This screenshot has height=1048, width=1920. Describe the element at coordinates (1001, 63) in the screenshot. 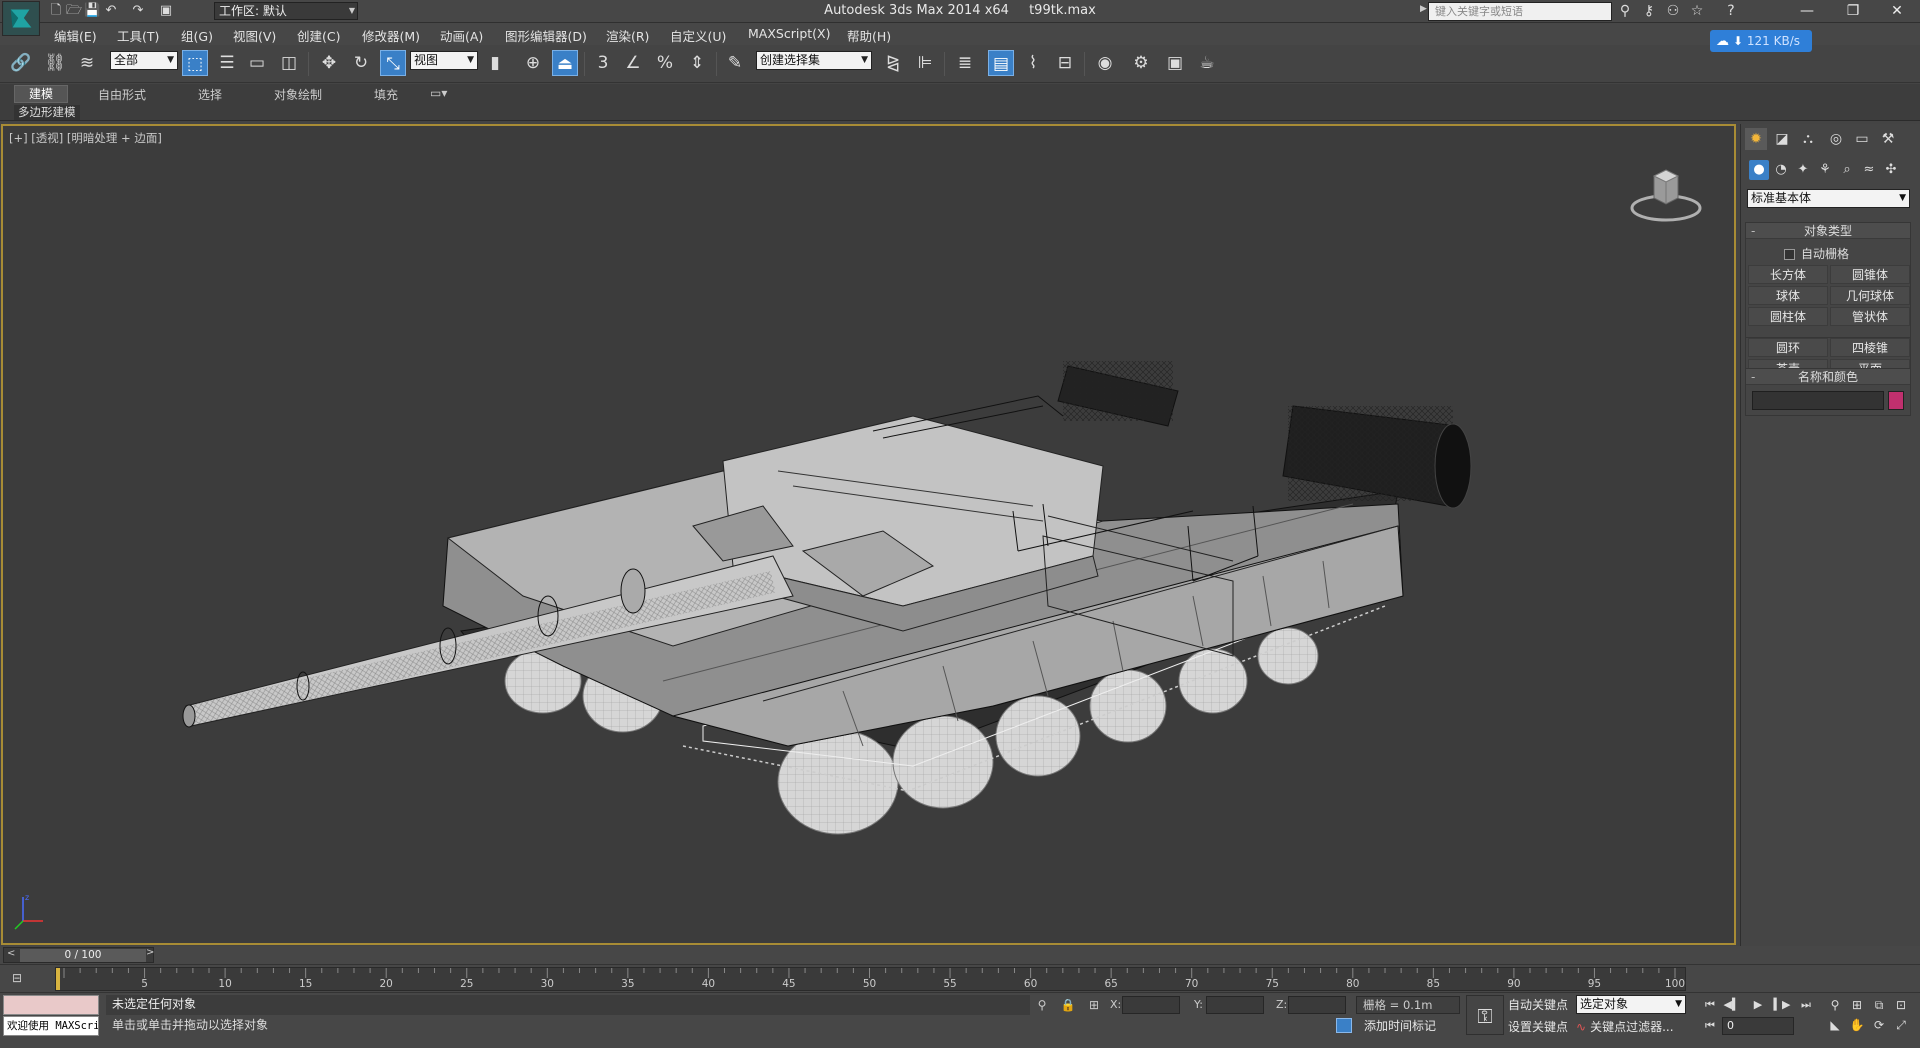

I see `ribbon-toggle-icon: ▤` at that location.